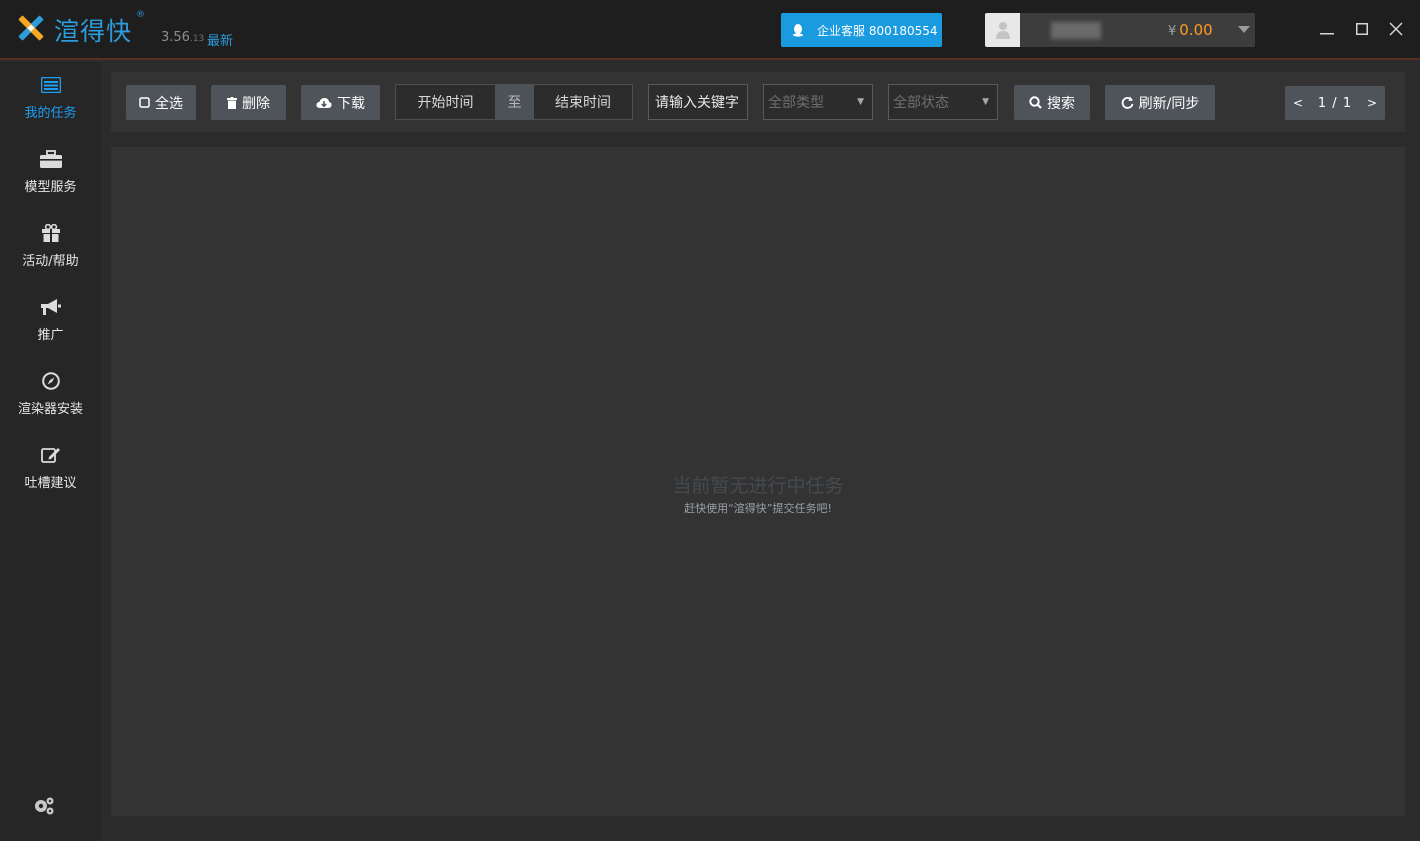  Describe the element at coordinates (921, 103) in the screenshot. I see `status-select-value: 全部状态` at that location.